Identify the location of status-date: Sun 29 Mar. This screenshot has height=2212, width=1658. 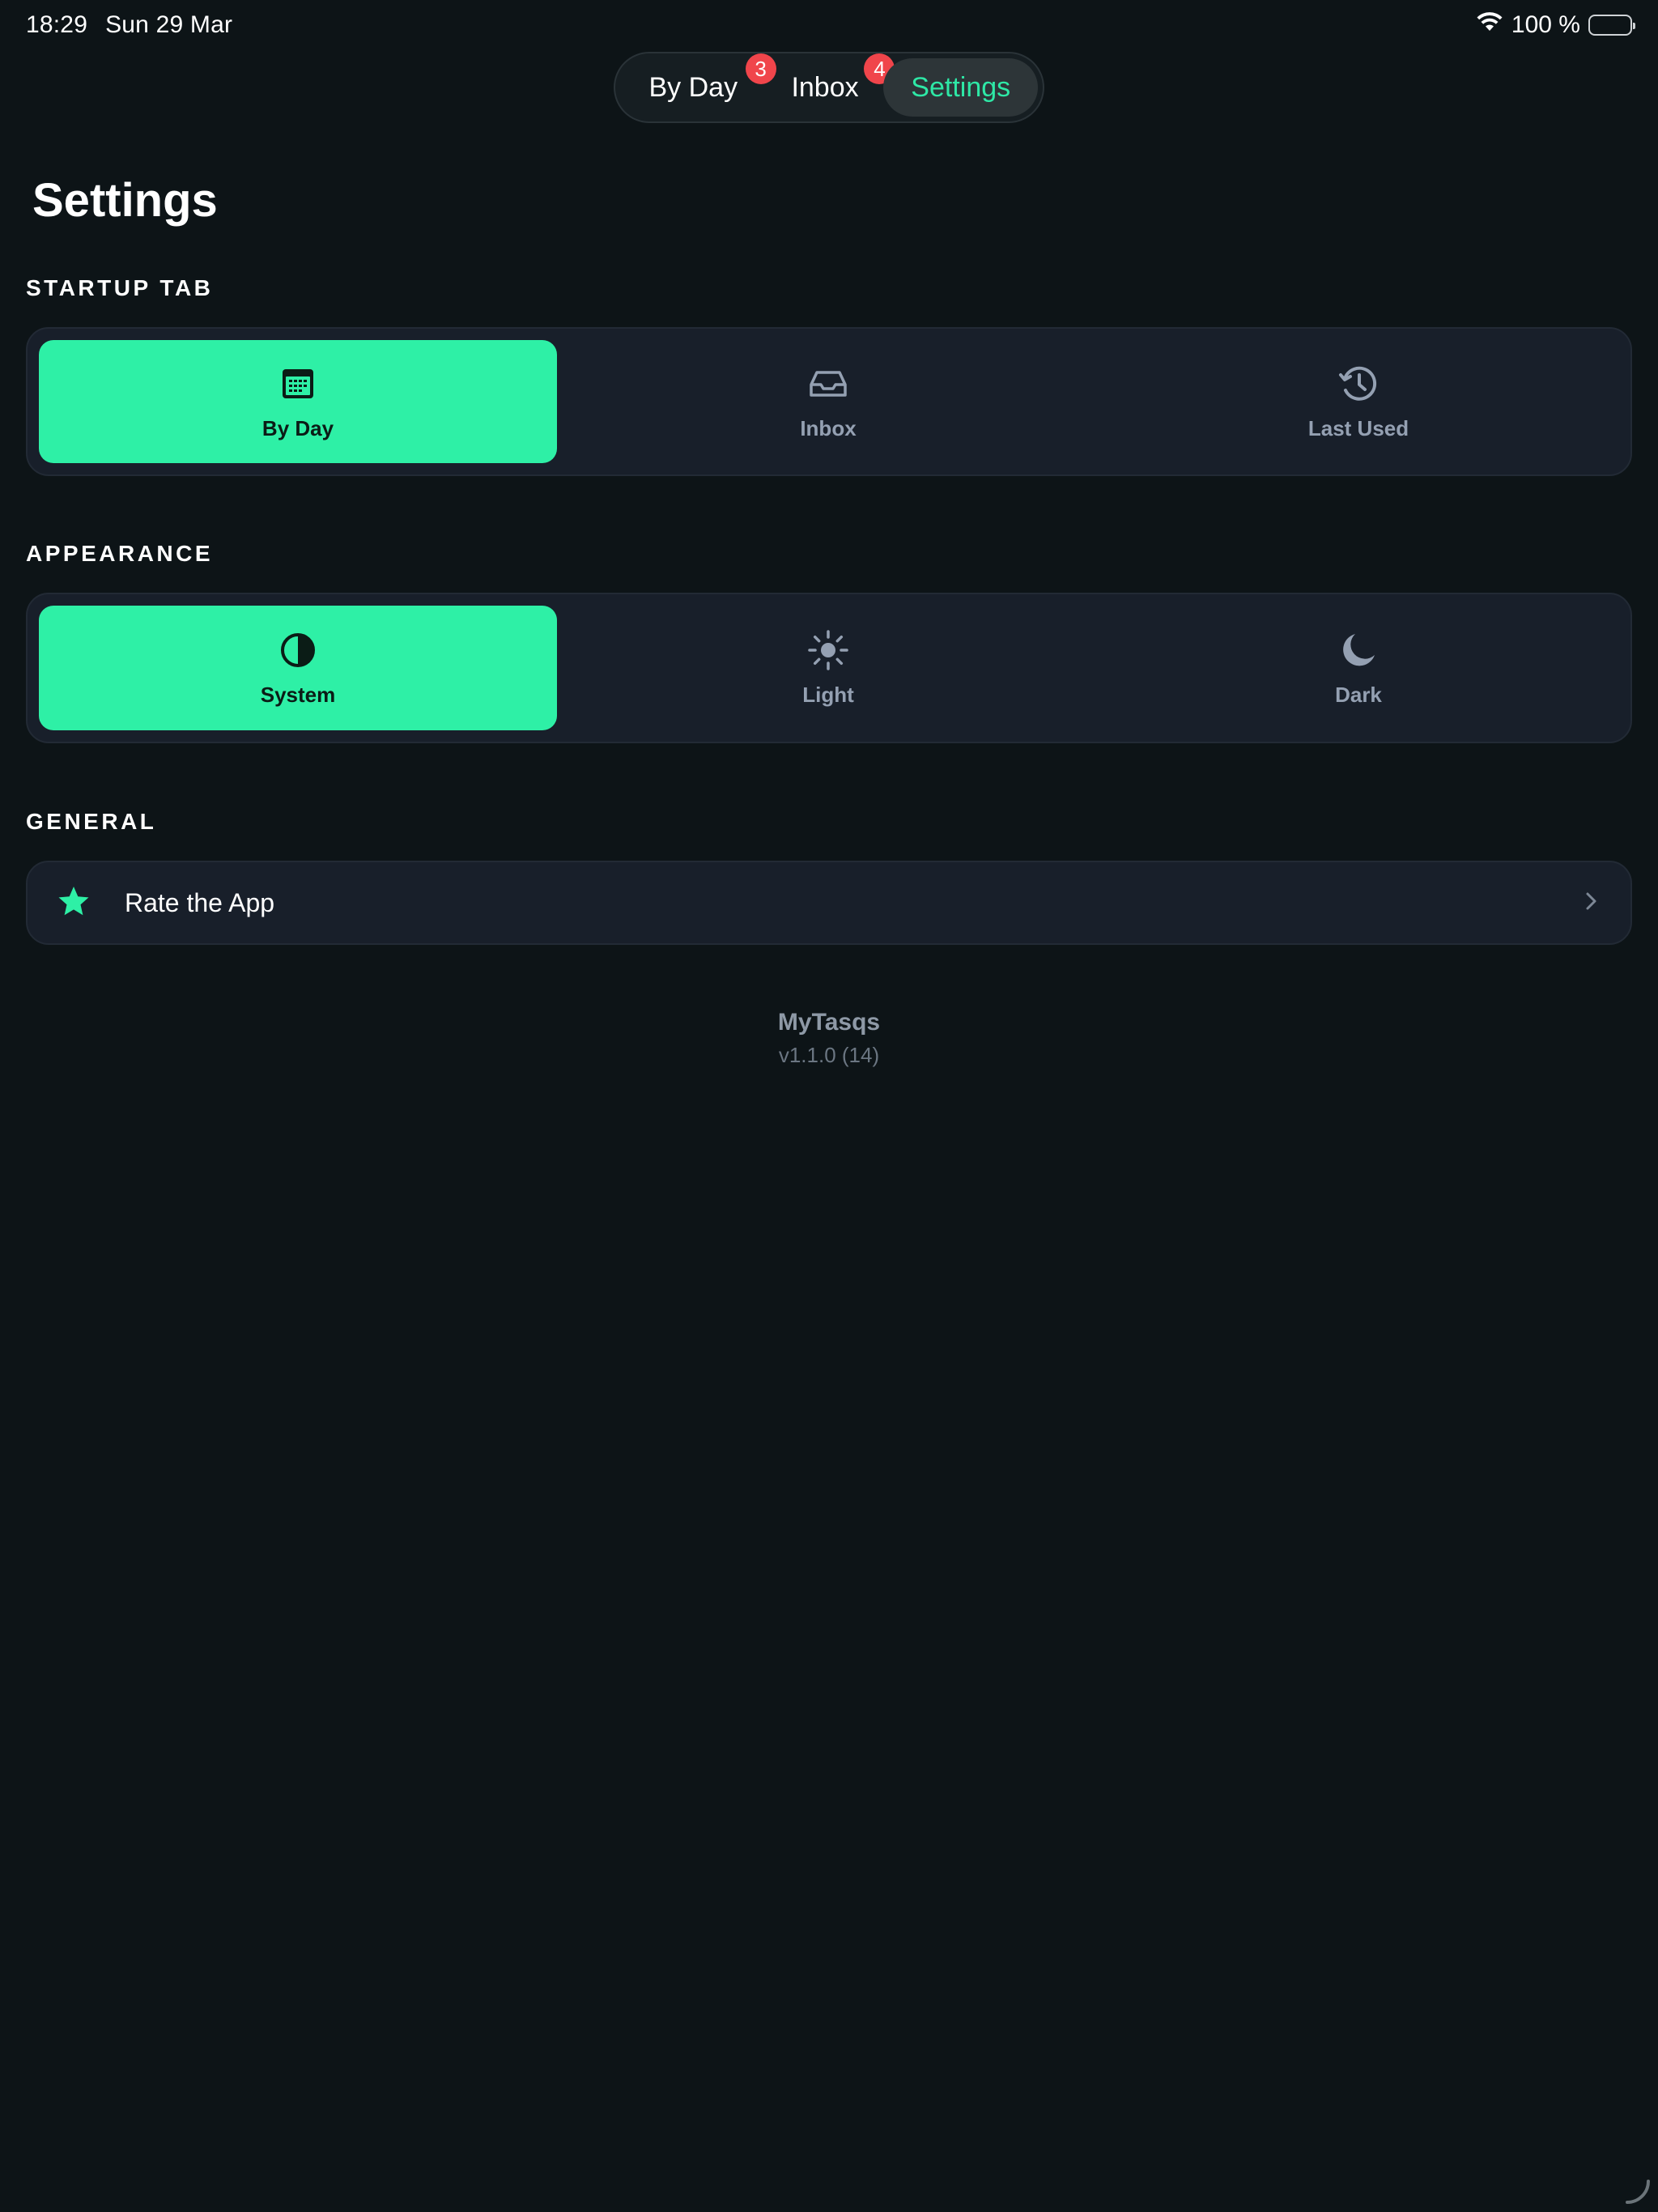
(169, 25).